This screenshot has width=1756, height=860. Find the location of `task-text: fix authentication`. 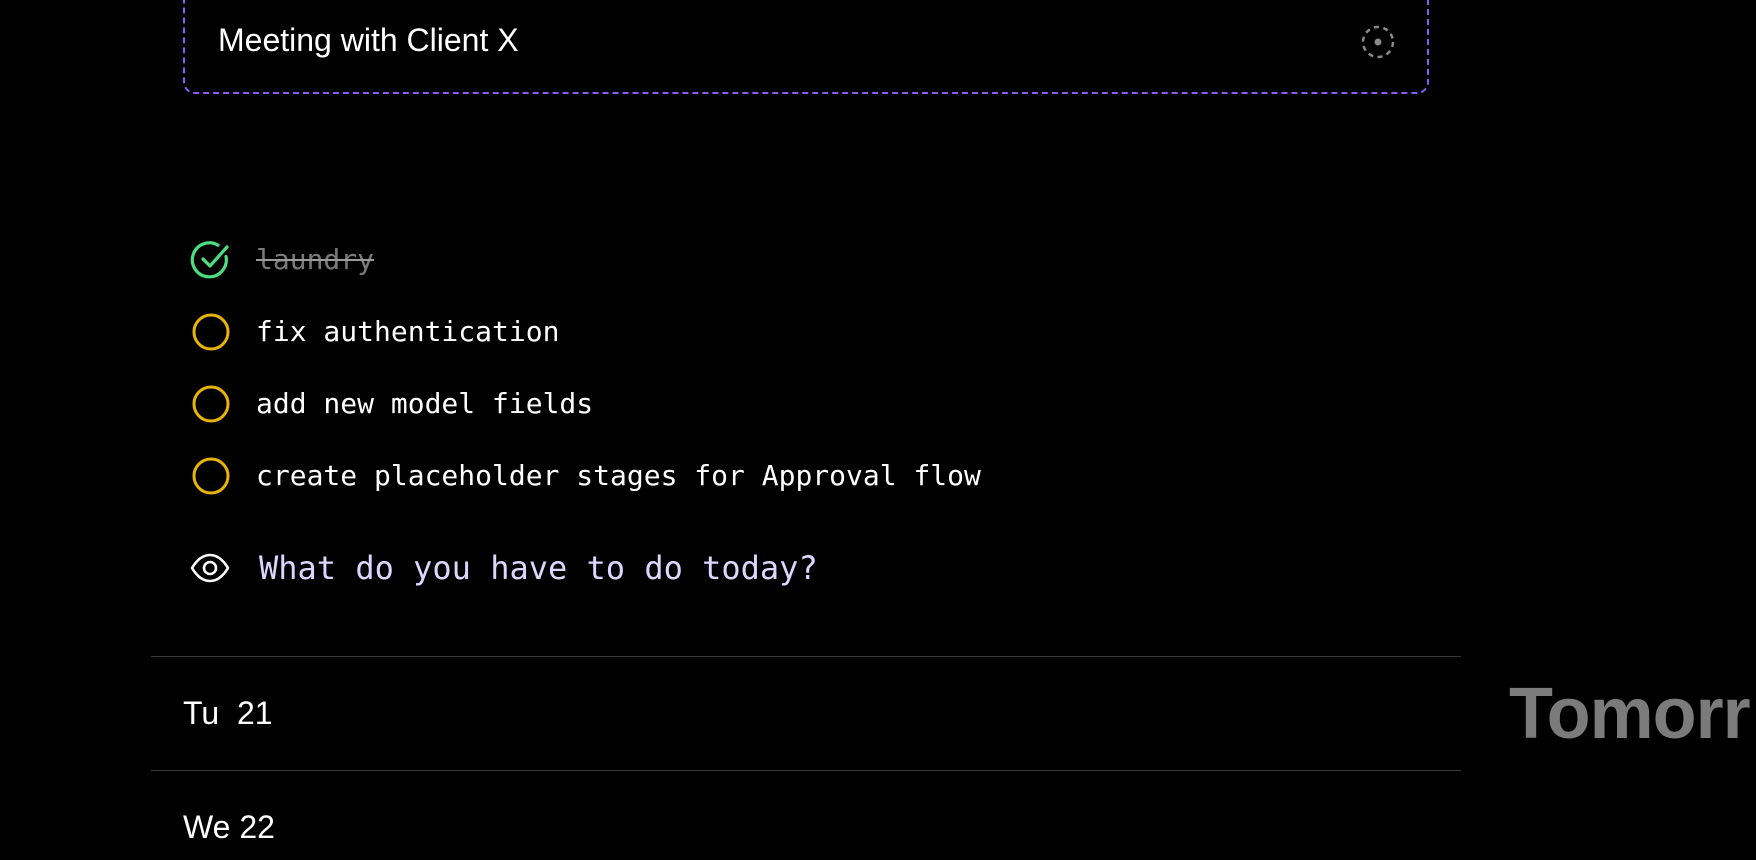

task-text: fix authentication is located at coordinates (407, 332).